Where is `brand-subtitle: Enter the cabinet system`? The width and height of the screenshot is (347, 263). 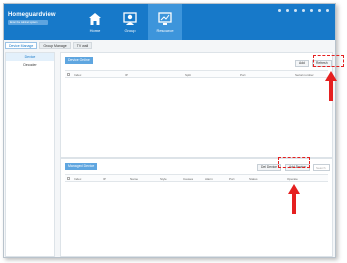 brand-subtitle: Enter the cabinet system is located at coordinates (28, 22).